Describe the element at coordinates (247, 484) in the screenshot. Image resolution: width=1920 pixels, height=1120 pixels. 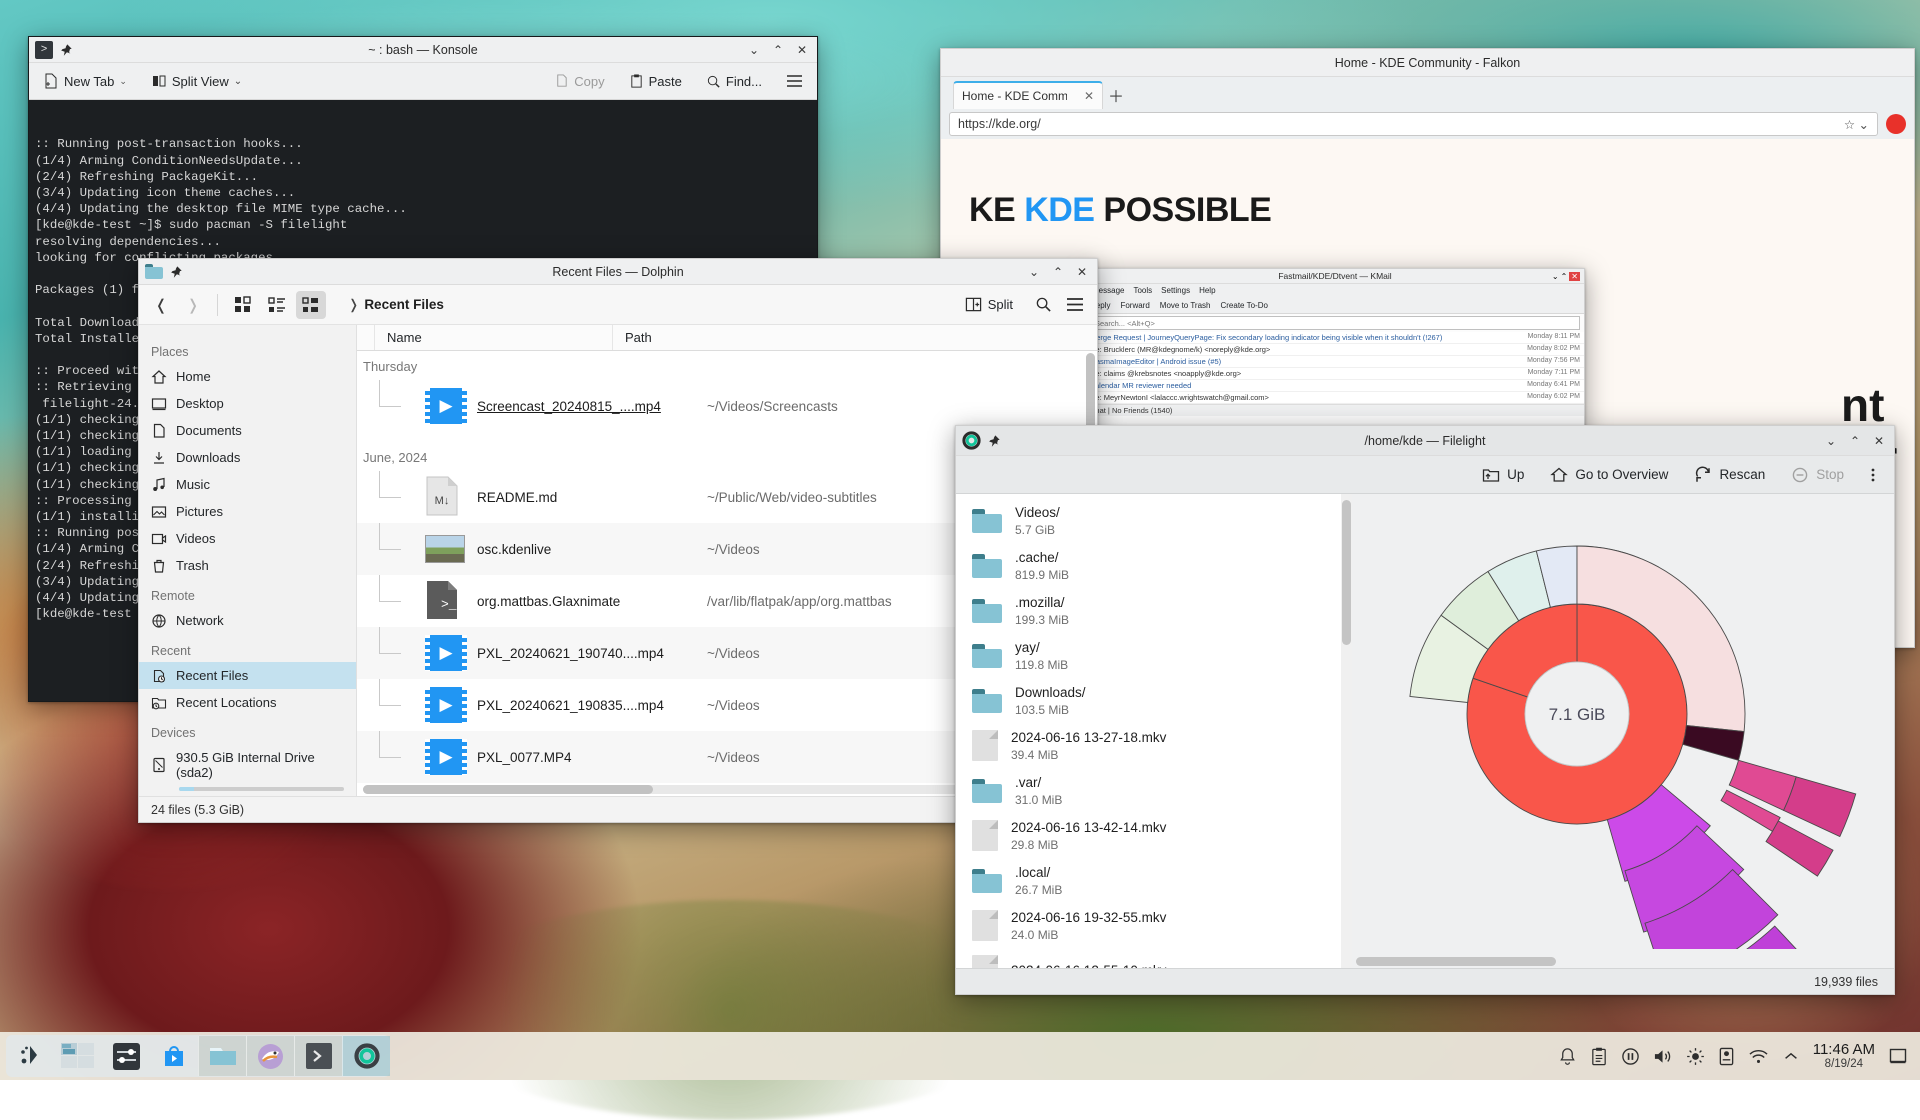
I see `place-item-music: Music` at that location.